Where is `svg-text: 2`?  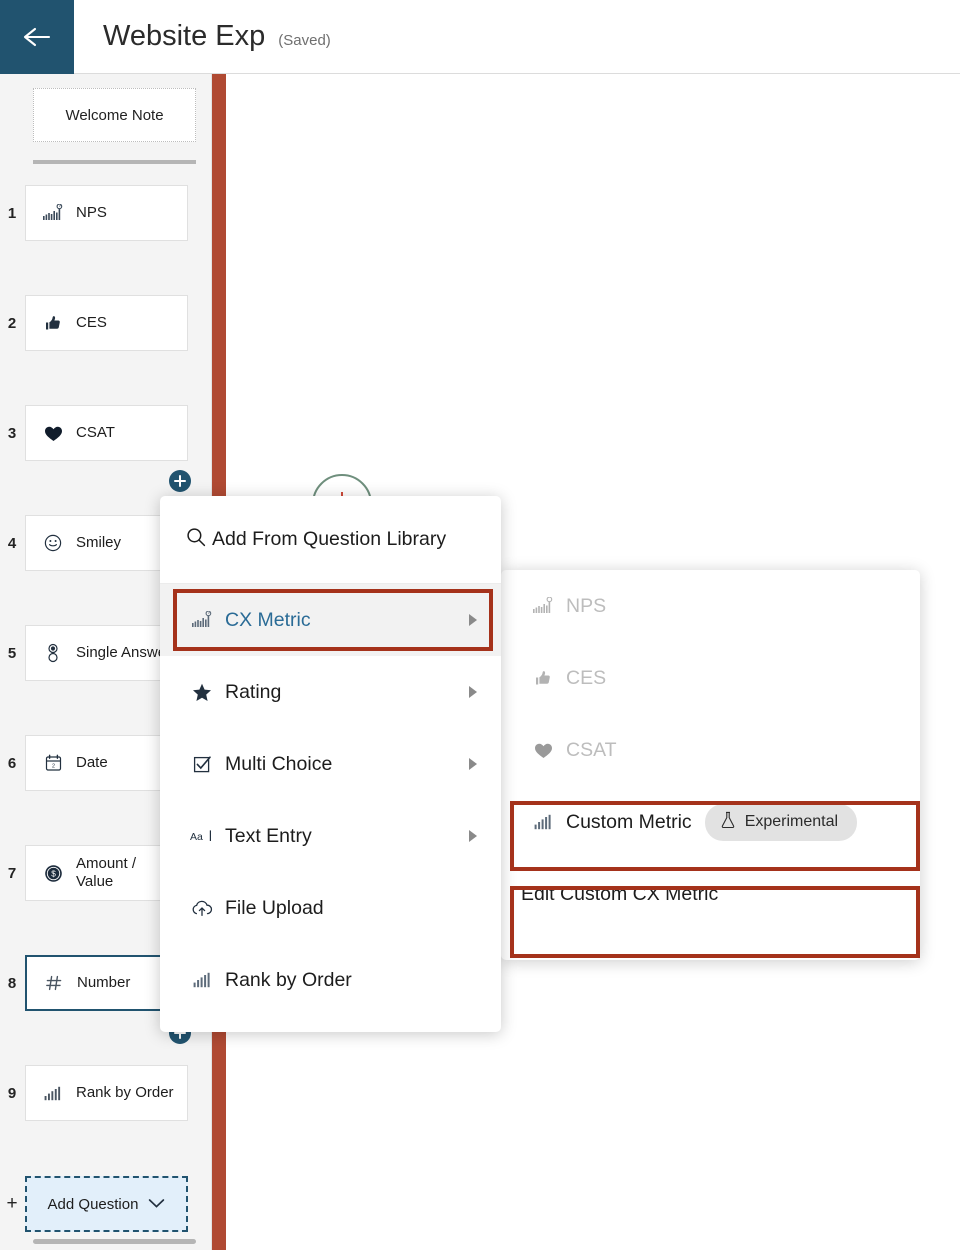
svg-text: 2 is located at coordinates (53, 767).